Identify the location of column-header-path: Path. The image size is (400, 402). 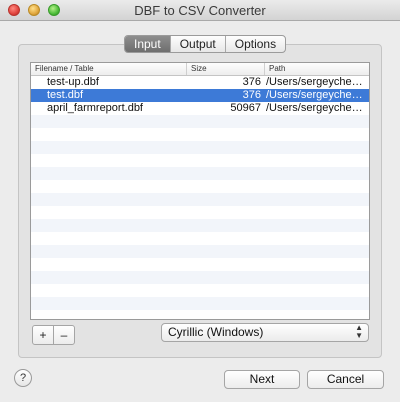
(317, 69).